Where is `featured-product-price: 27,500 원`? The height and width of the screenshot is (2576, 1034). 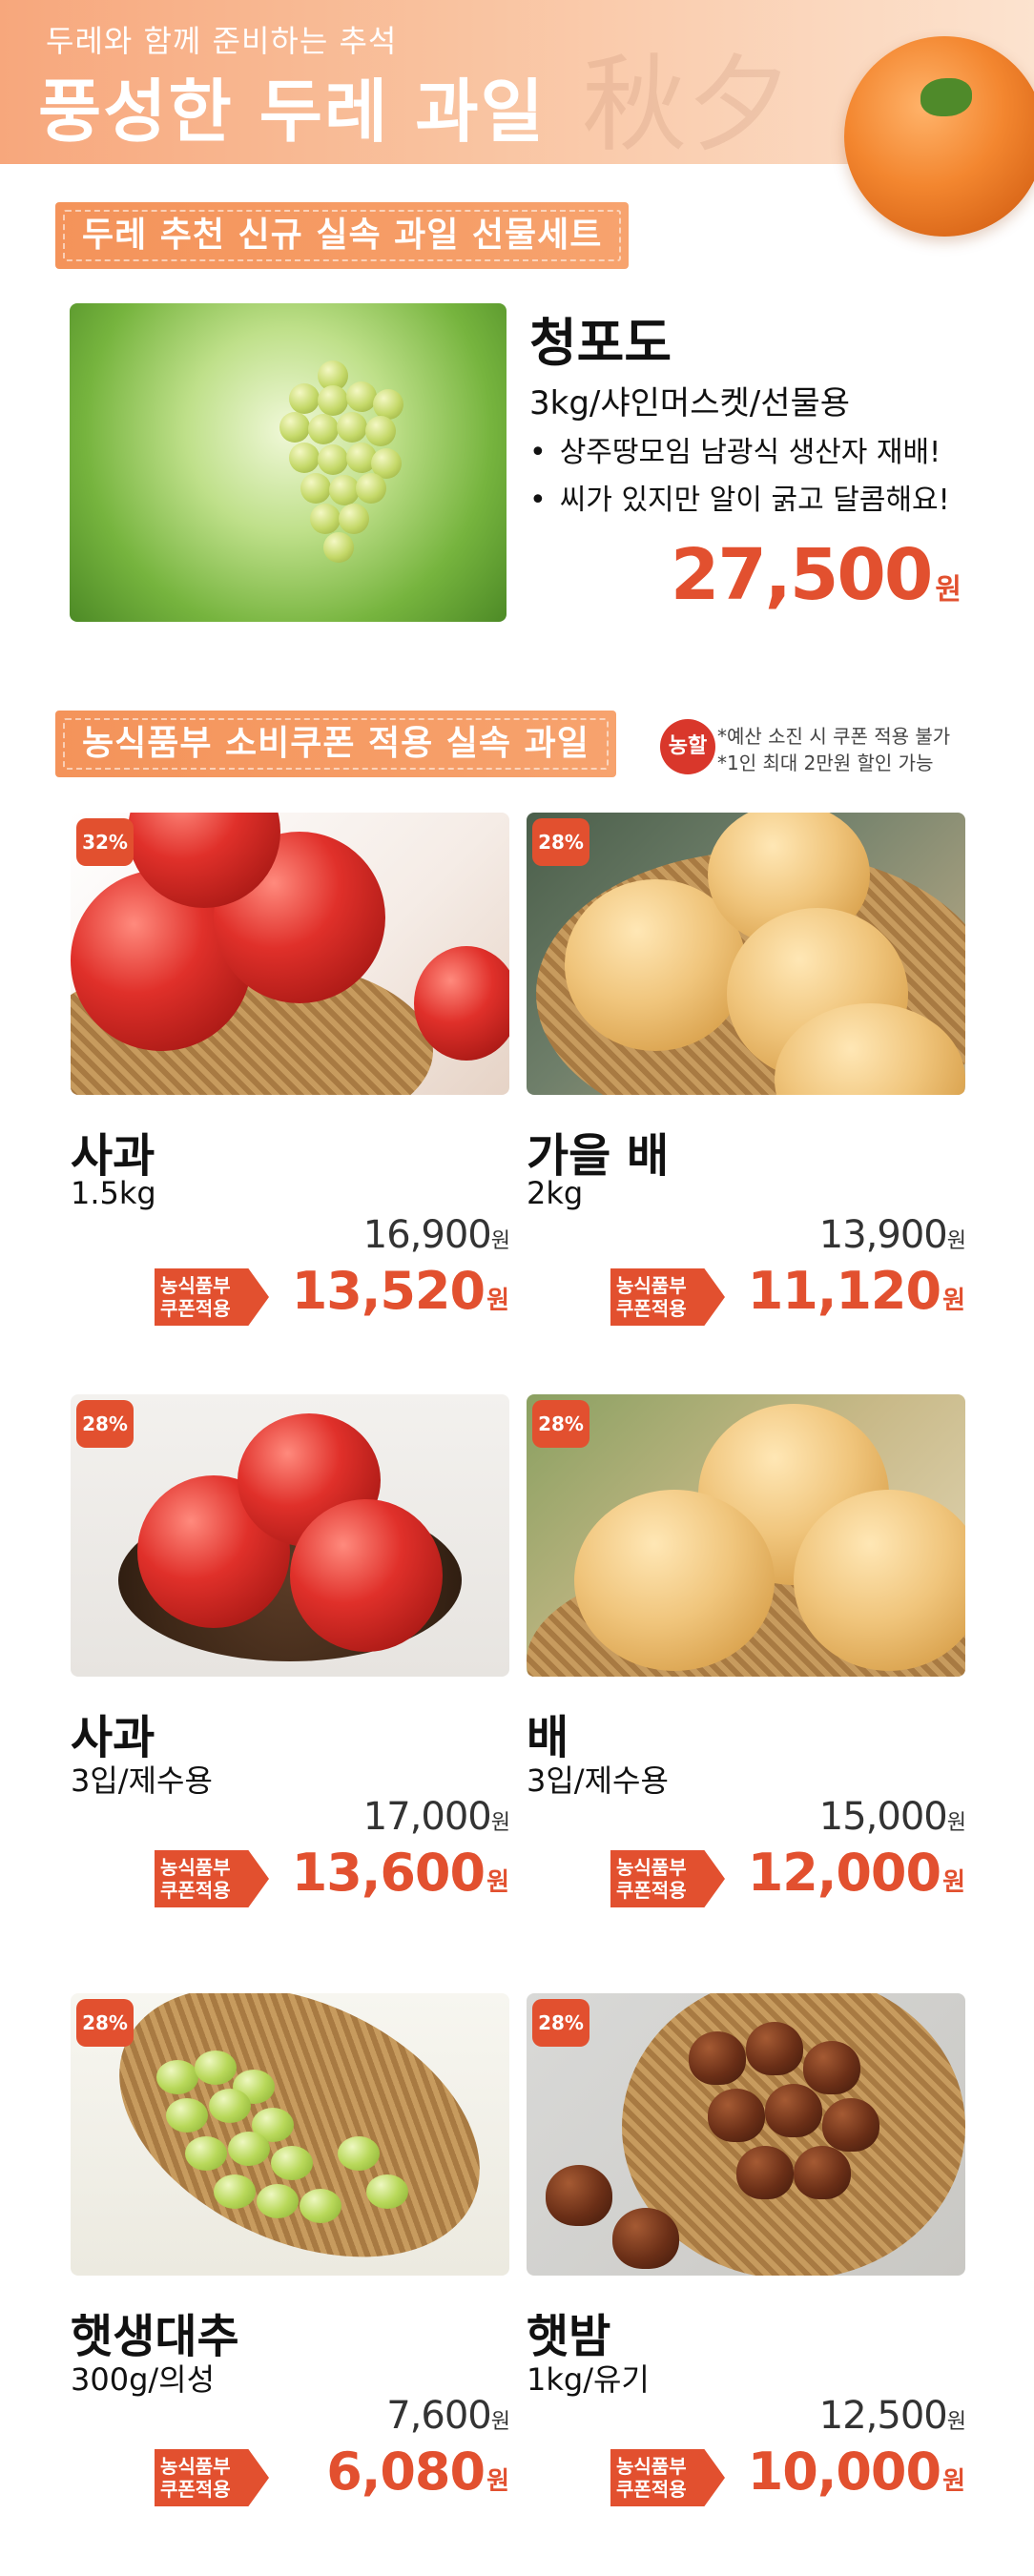
featured-product-price: 27,500 원 is located at coordinates (816, 575).